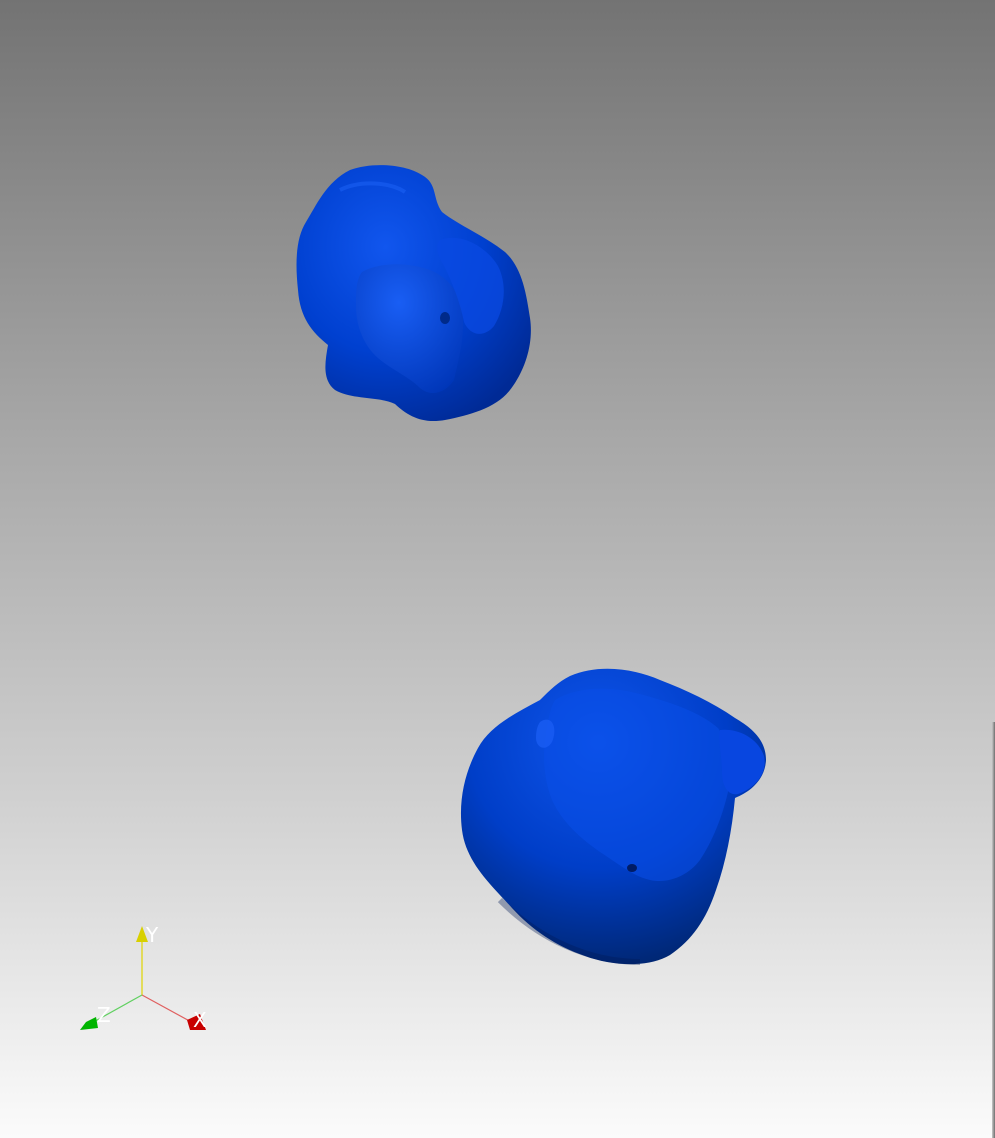 Image resolution: width=995 pixels, height=1138 pixels. Describe the element at coordinates (613, 816) in the screenshot. I see `surface-blob-lower` at that location.